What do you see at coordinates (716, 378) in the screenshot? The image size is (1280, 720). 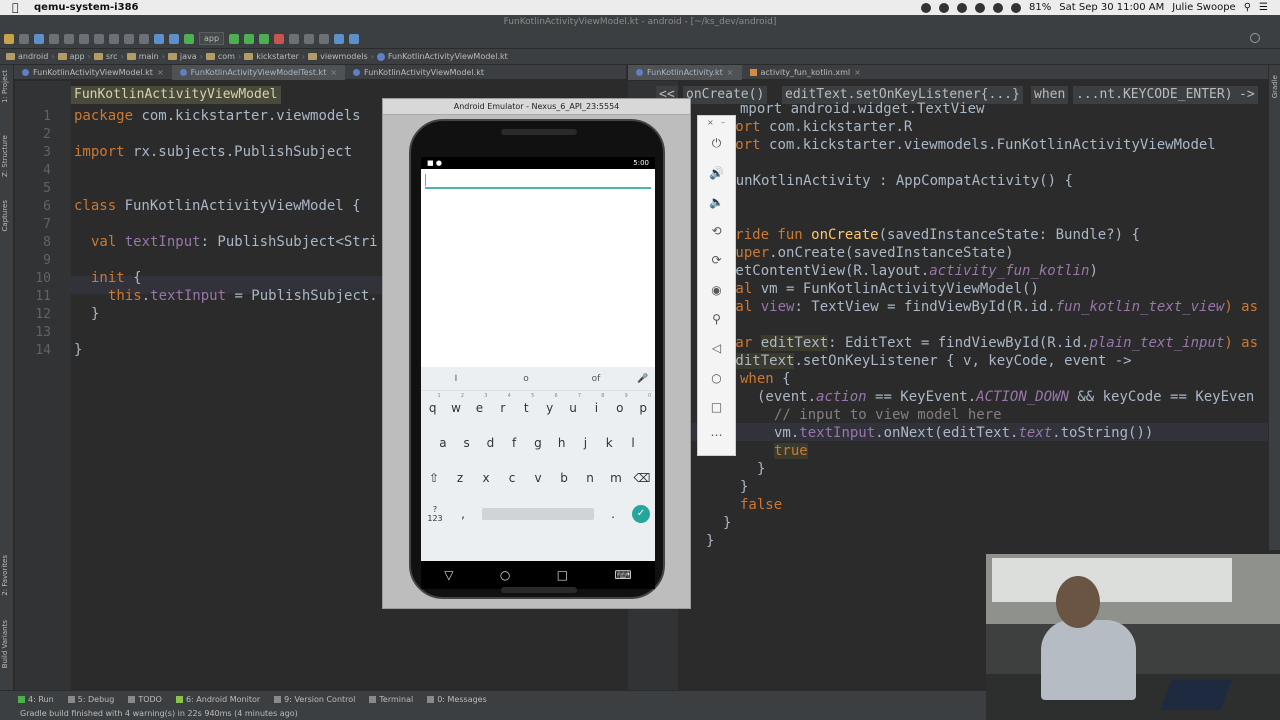 I see `home-icon: ○` at bounding box center [716, 378].